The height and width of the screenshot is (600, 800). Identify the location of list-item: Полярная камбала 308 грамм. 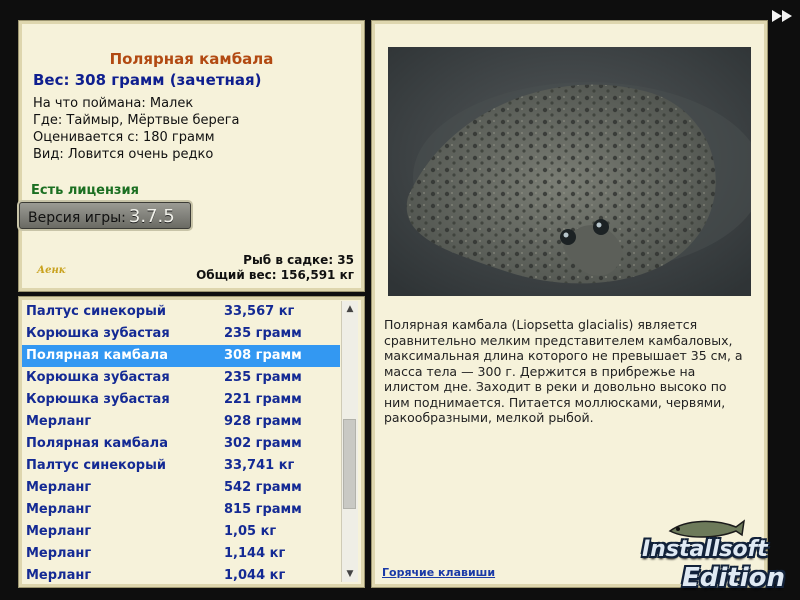
(181, 356).